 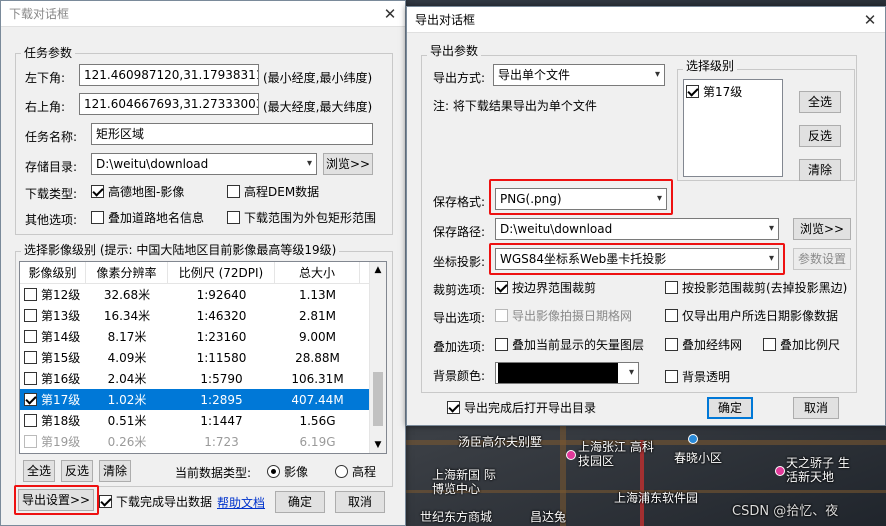 I want to click on storage-combo: D:\weitu\download ▾, so click(x=204, y=164).